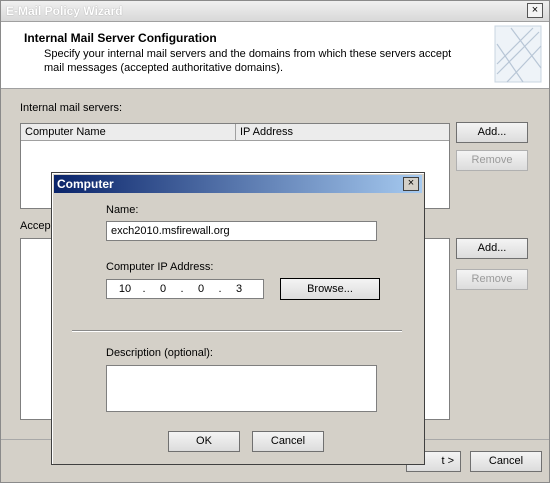 Image resolution: width=550 pixels, height=483 pixels. I want to click on column-ip-address: IP Address, so click(342, 132).